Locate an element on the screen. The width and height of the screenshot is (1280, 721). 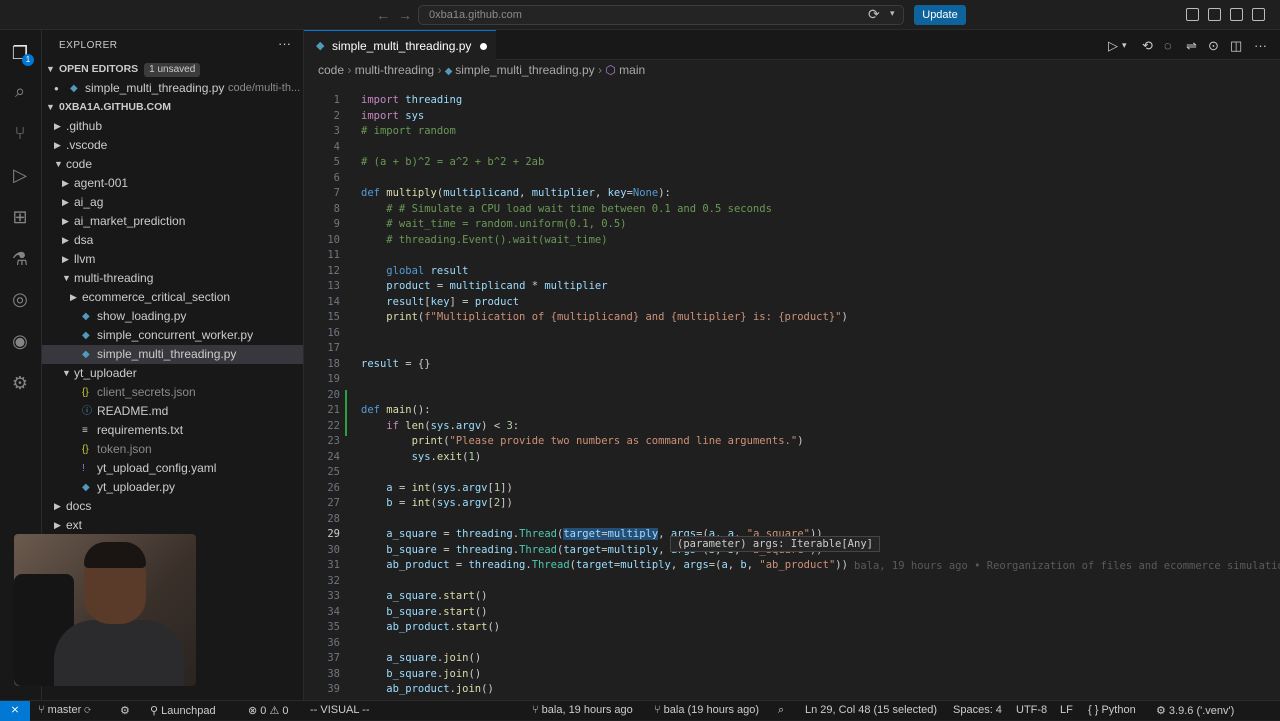
extensions-icon: ⊞ is located at coordinates (20, 217).